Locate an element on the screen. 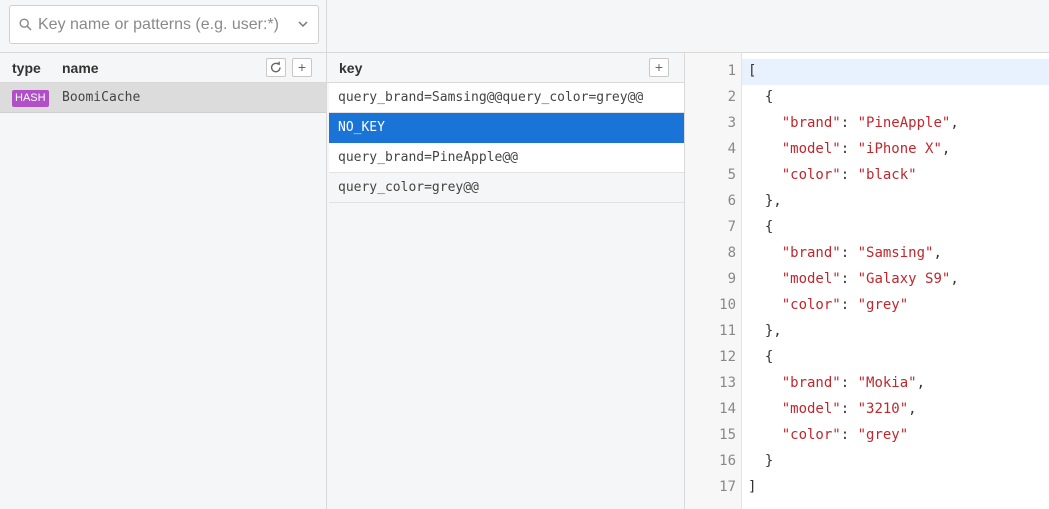 Image resolution: width=1049 pixels, height=509 pixels. column-header-type: type is located at coordinates (26, 68).